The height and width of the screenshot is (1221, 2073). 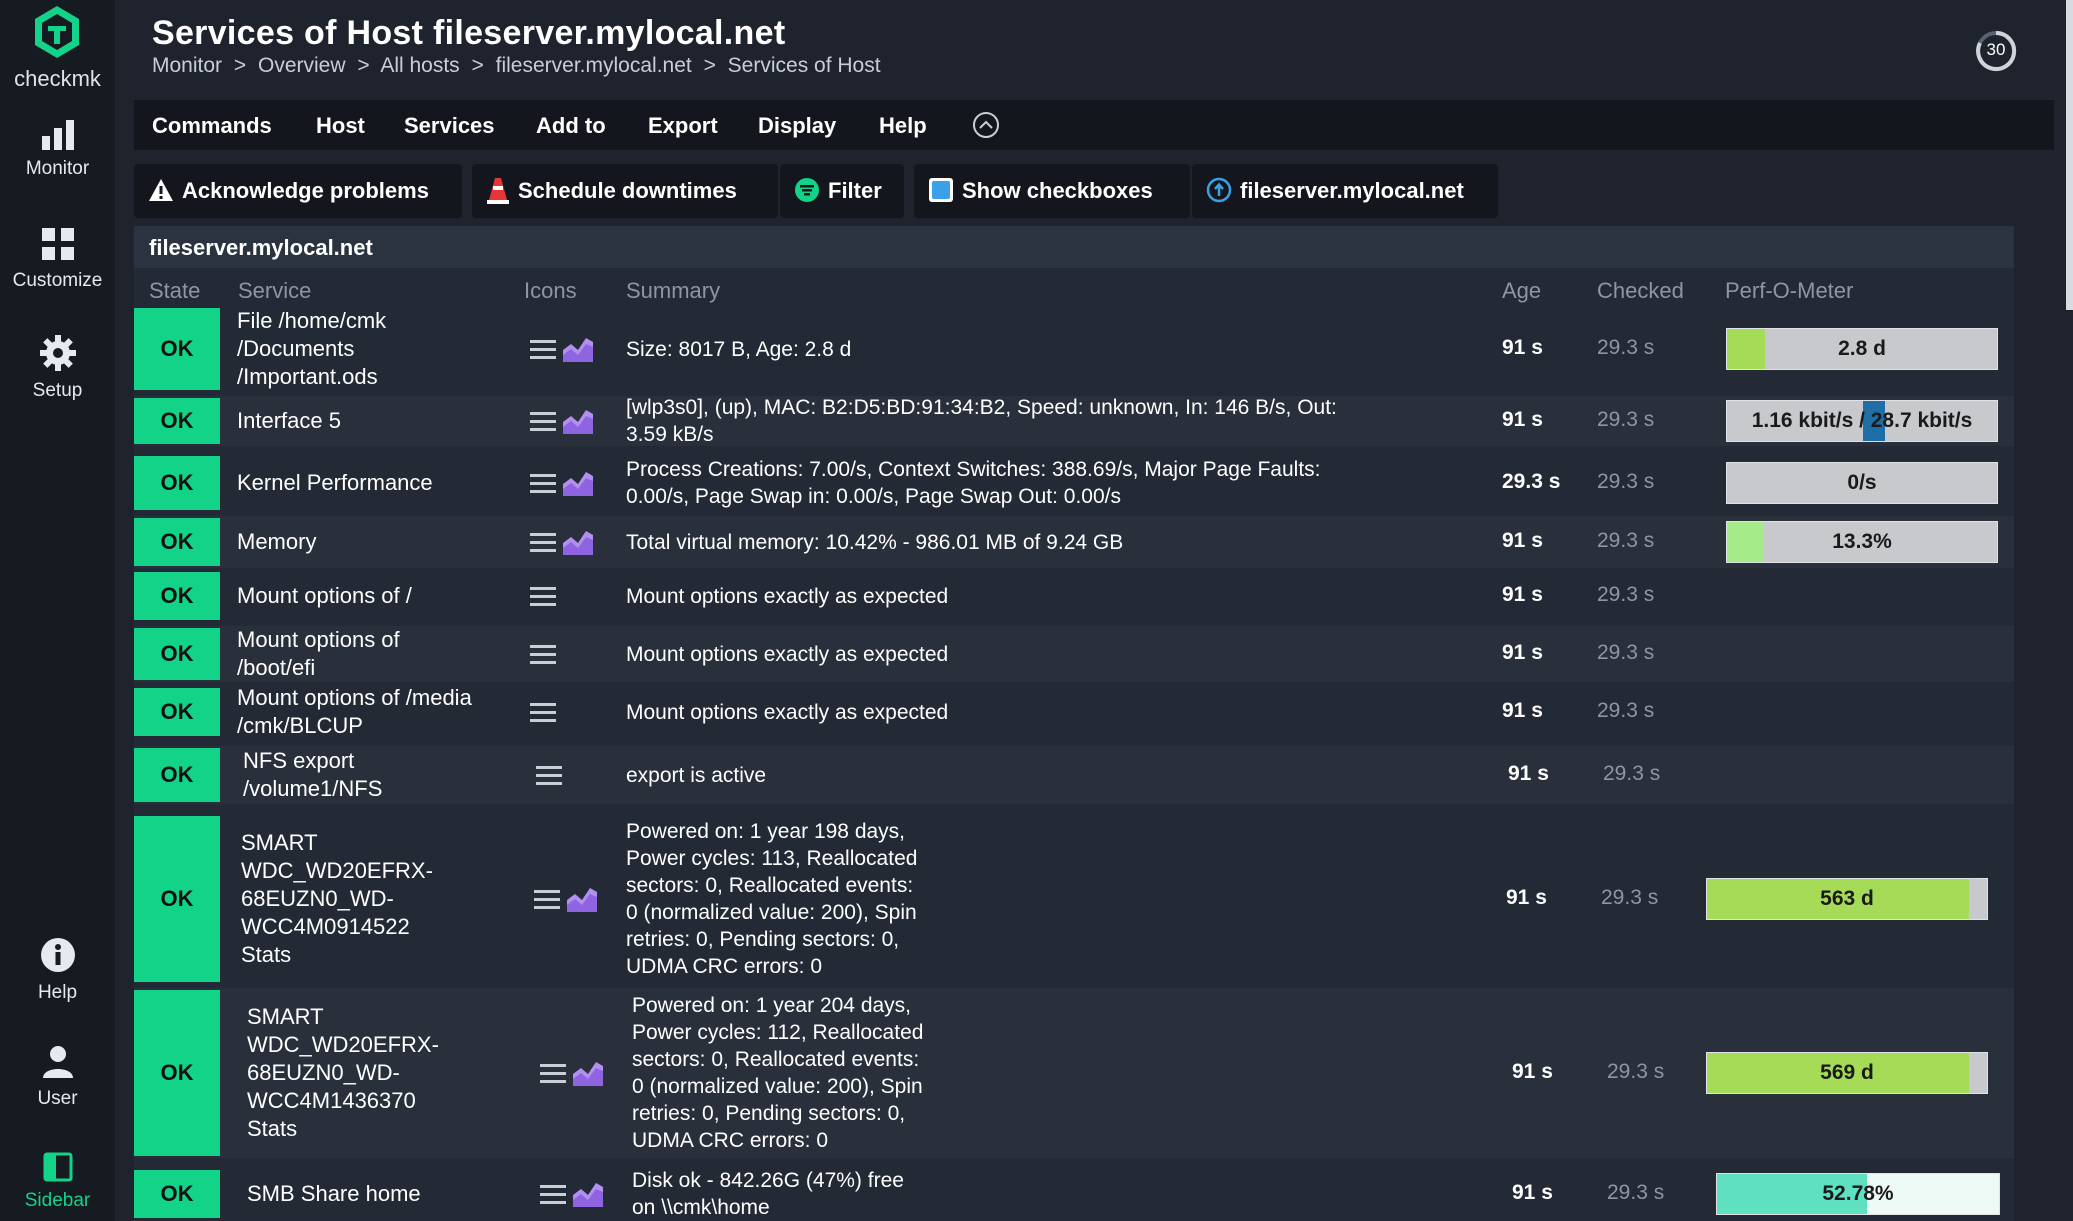 I want to click on schedule-downtimes-button: Schedule downtimes, so click(x=625, y=191).